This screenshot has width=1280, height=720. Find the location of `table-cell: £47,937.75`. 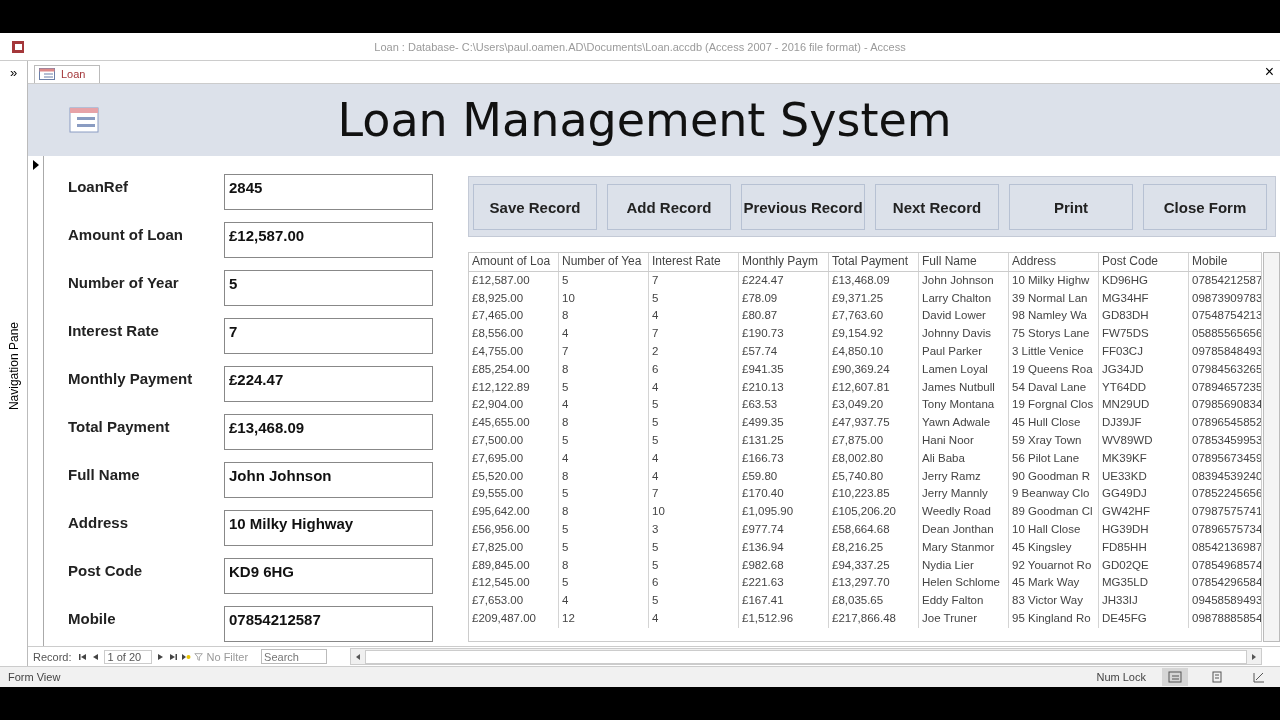

table-cell: £47,937.75 is located at coordinates (874, 423).